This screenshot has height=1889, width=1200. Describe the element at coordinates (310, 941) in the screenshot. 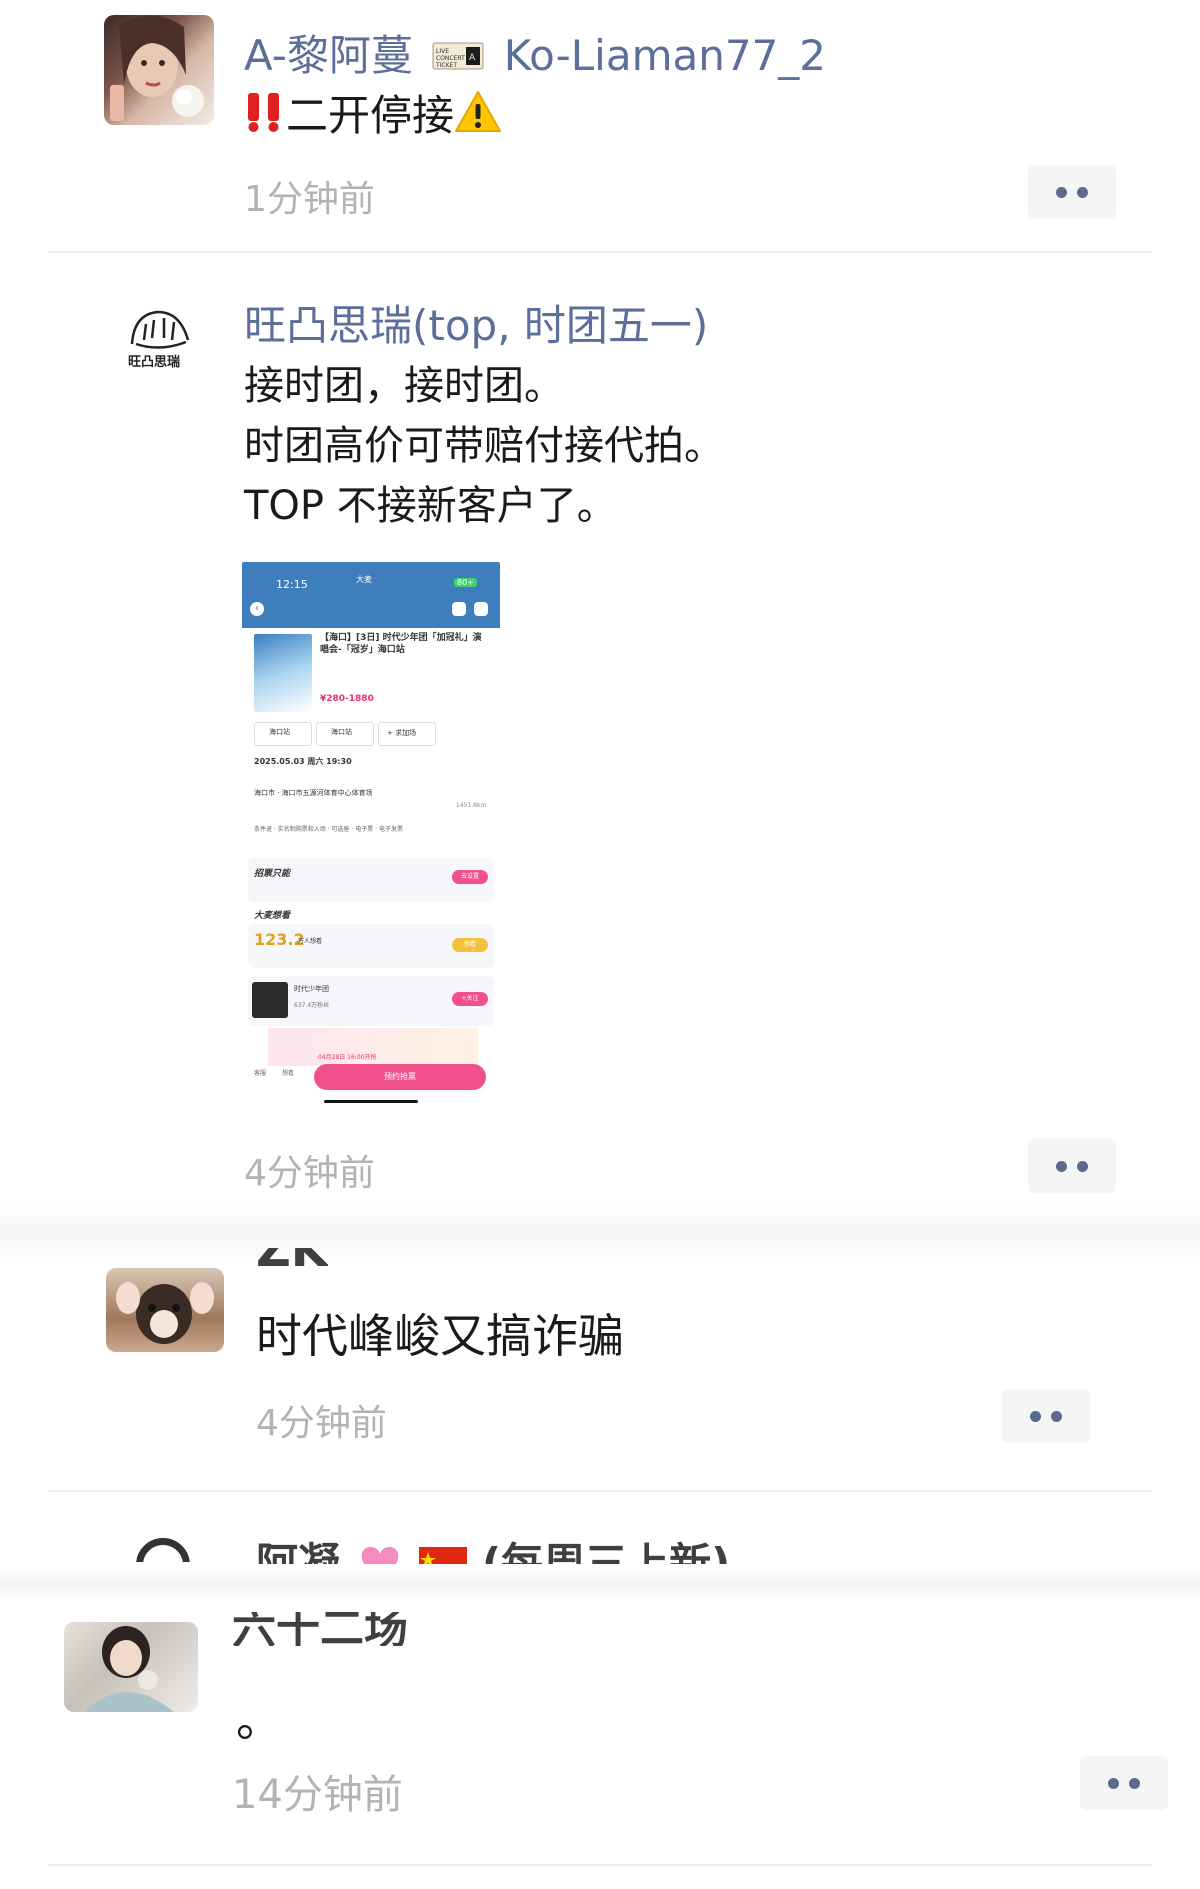

I see `want-unit: 万人想看` at that location.